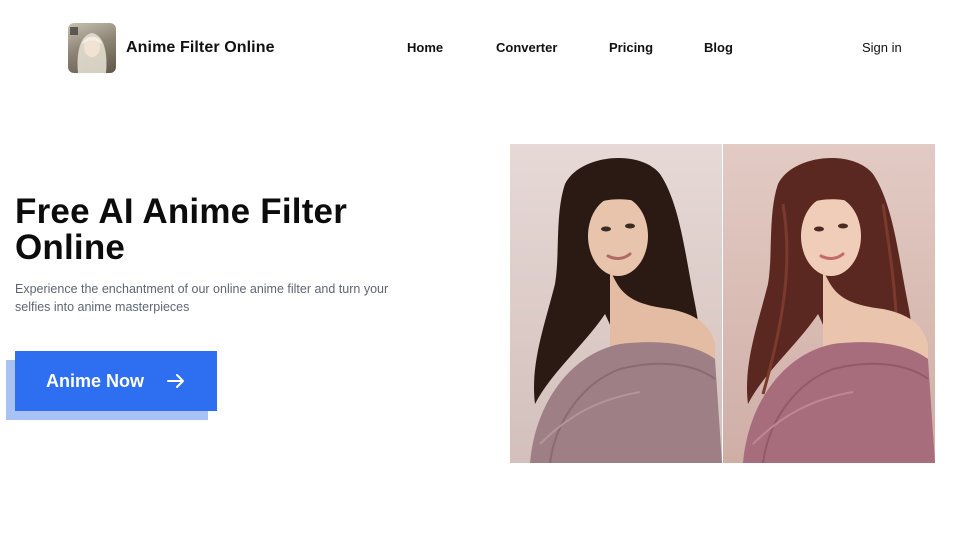 The width and height of the screenshot is (960, 540). Describe the element at coordinates (425, 47) in the screenshot. I see `nav-home-link: Home` at that location.